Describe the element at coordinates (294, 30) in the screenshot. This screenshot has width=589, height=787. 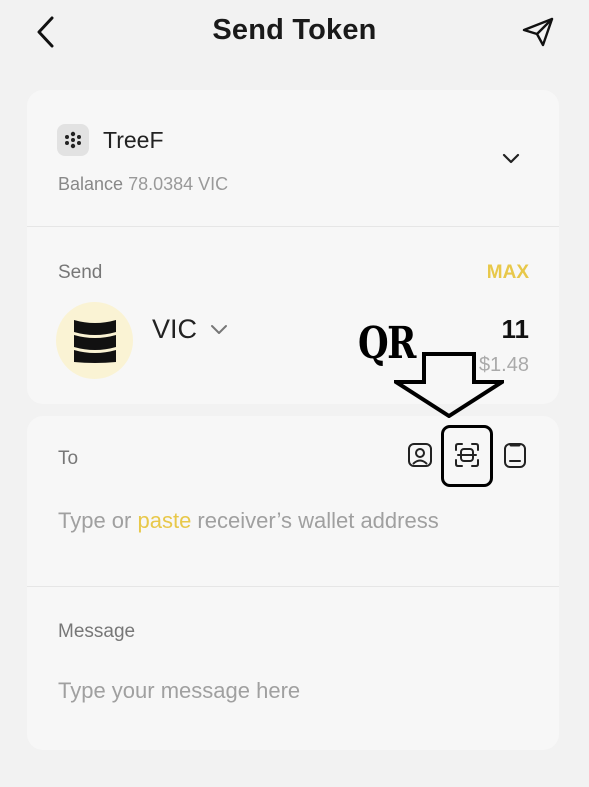
I see `page-title: Send Token` at that location.